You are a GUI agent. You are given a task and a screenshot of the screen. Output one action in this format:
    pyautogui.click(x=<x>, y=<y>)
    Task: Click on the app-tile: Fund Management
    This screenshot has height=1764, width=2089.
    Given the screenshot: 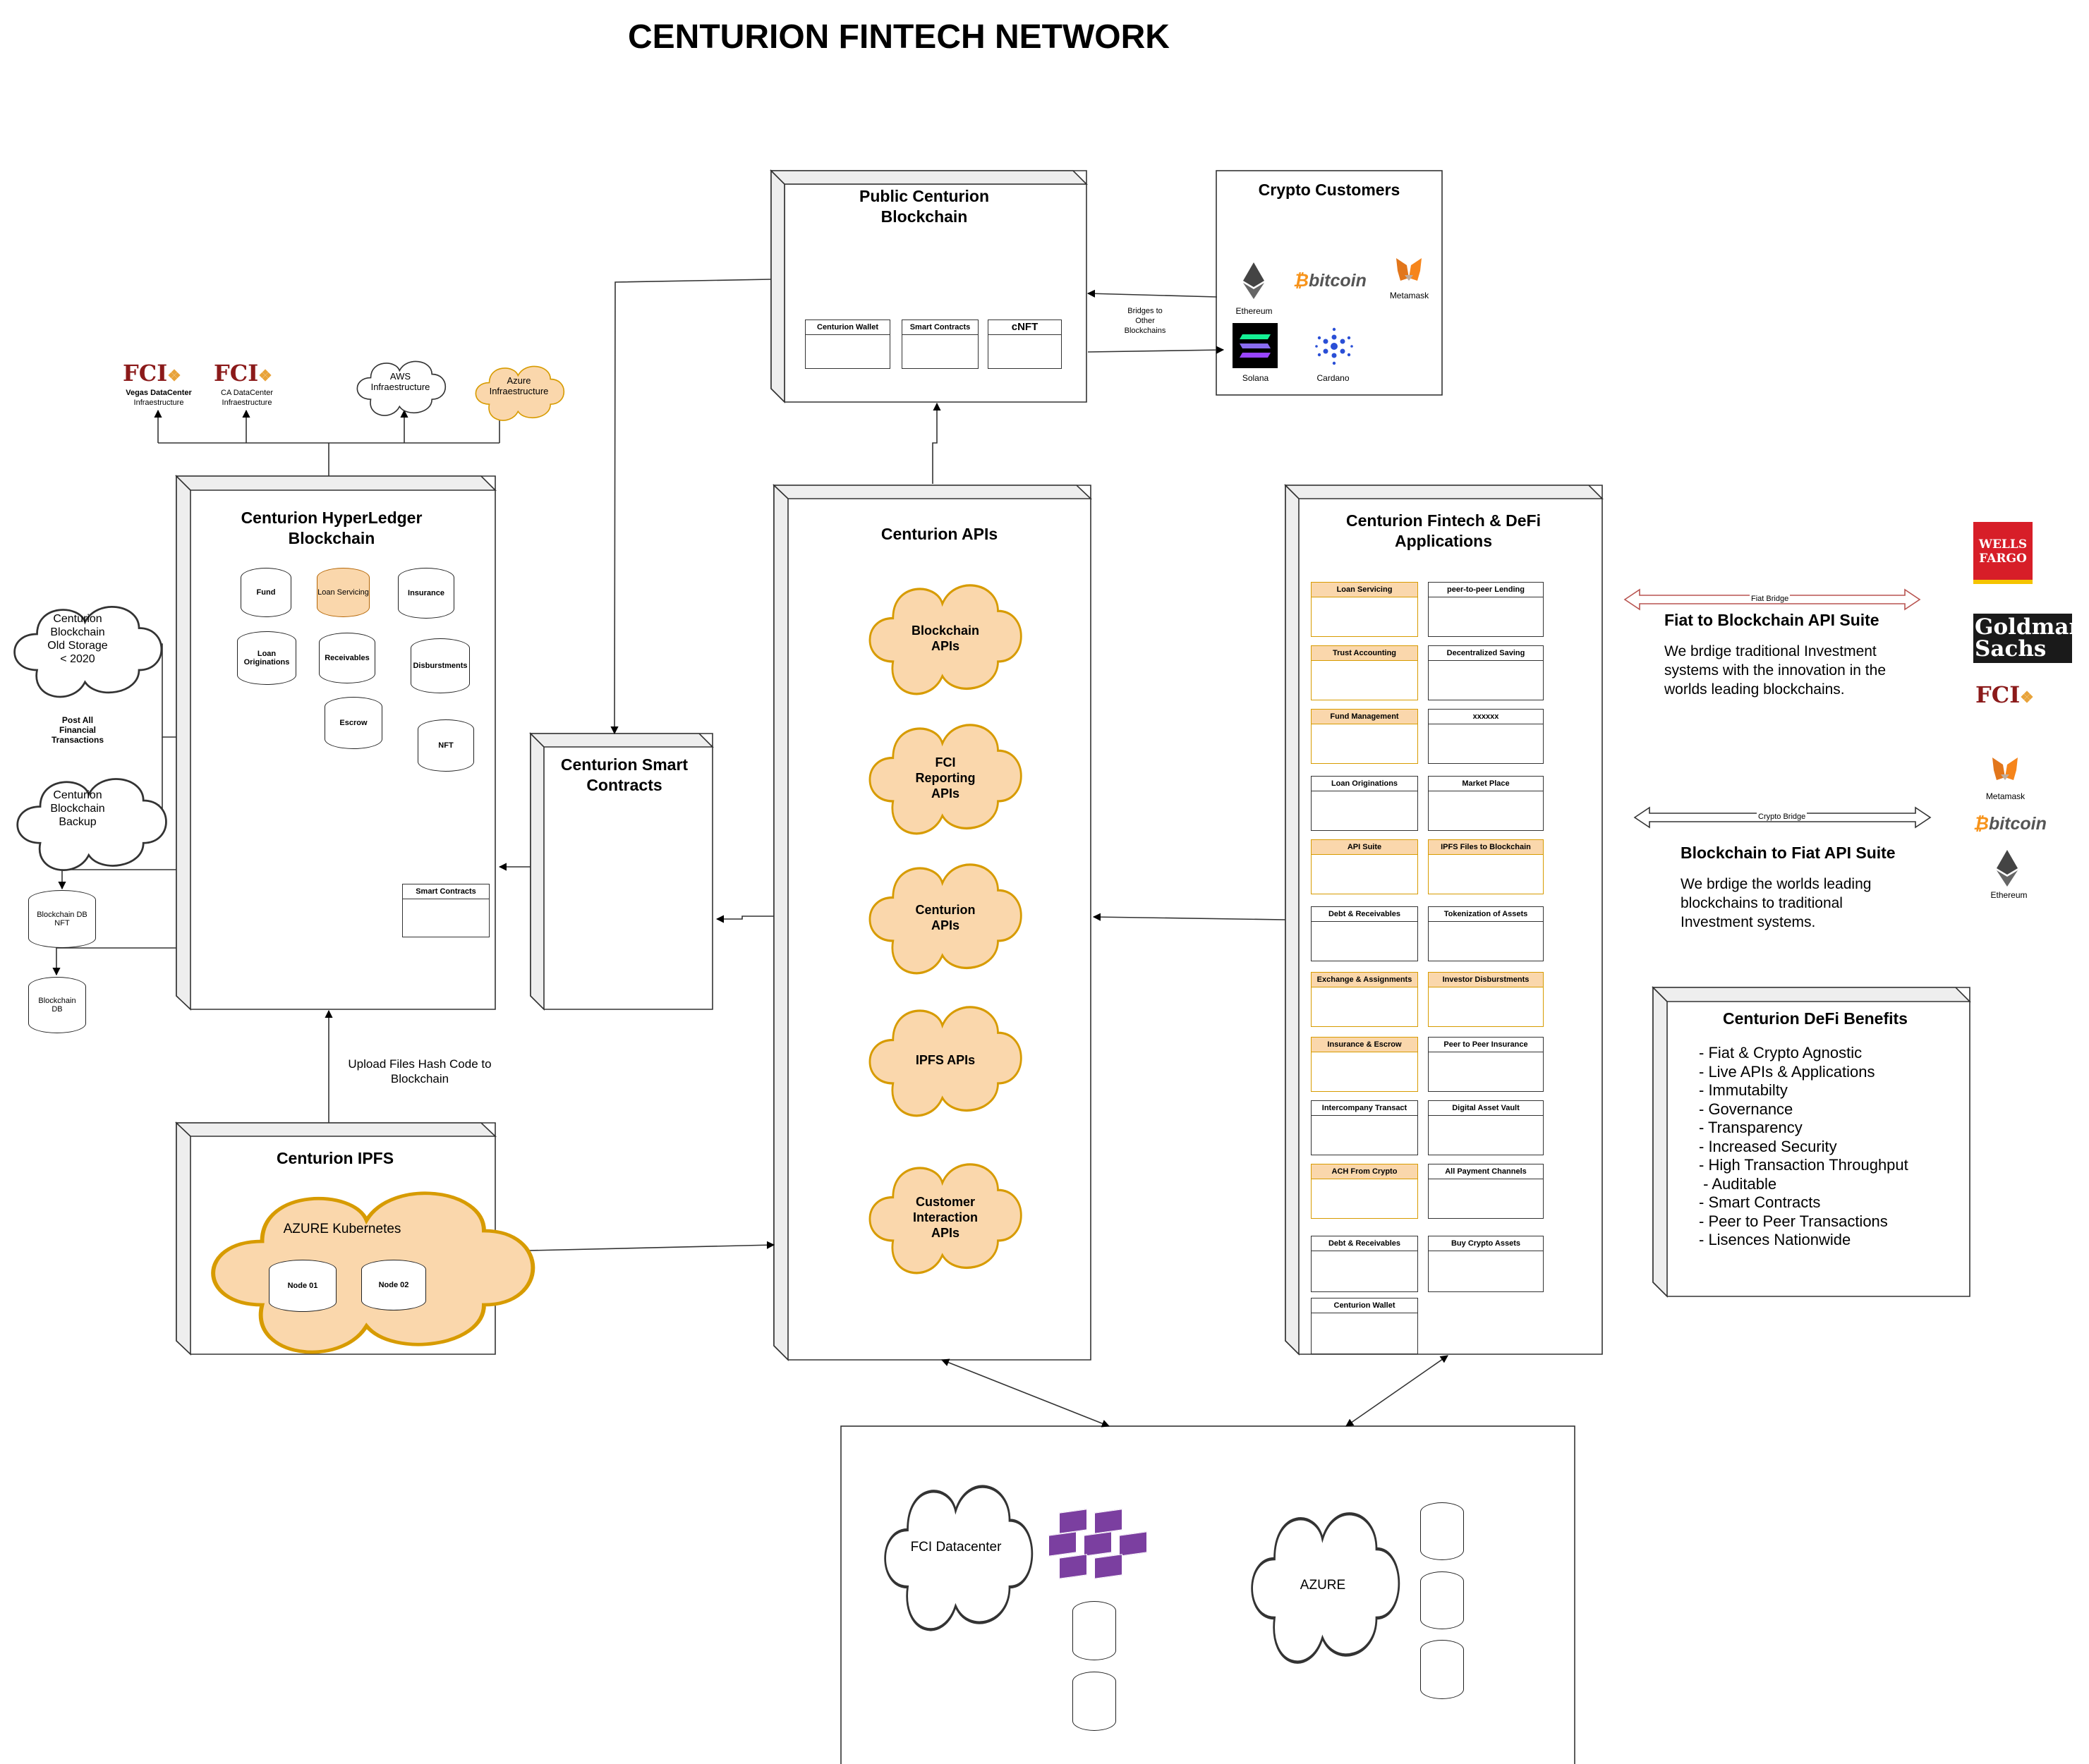 What is the action you would take?
    pyautogui.click(x=1364, y=737)
    